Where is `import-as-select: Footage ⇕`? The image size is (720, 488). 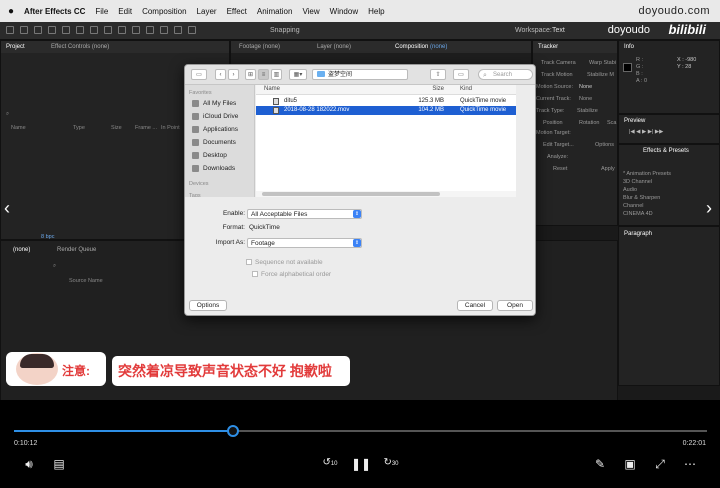 import-as-select: Footage ⇕ is located at coordinates (304, 243).